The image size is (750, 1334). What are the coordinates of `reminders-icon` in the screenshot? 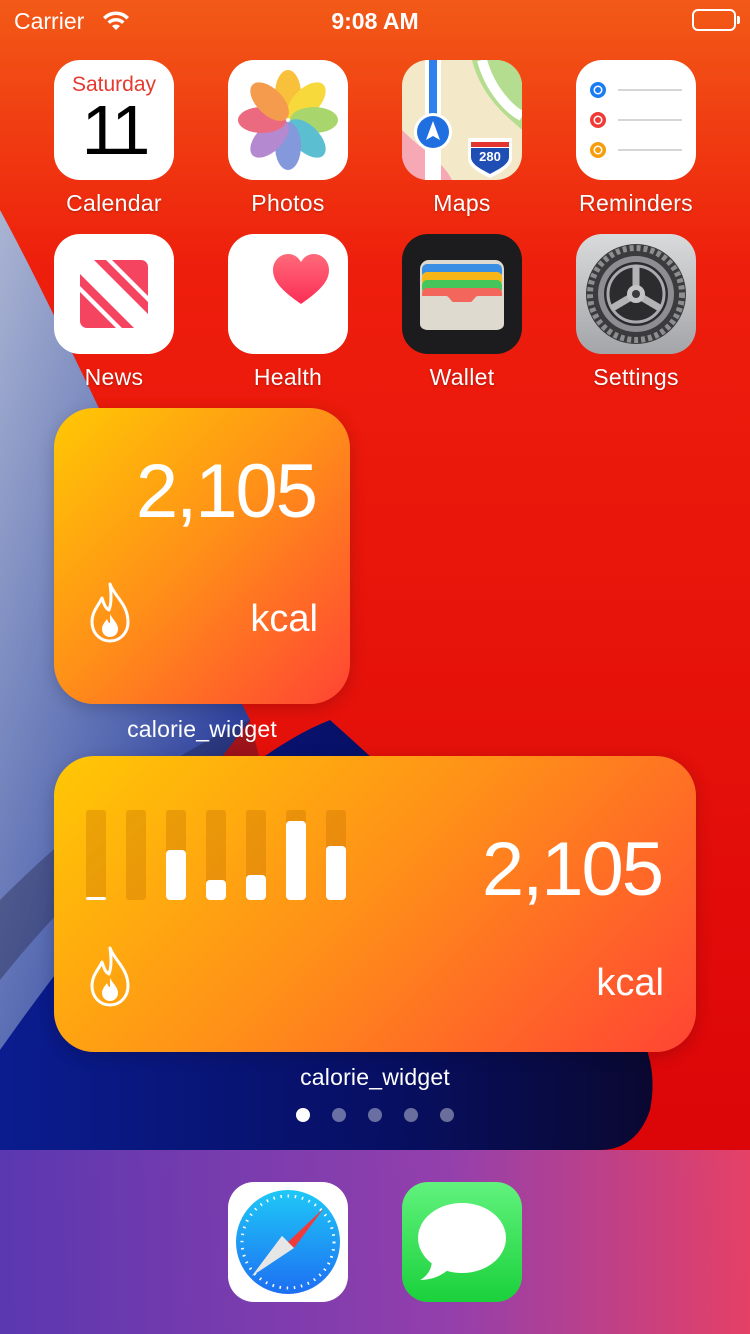 It's located at (636, 120).